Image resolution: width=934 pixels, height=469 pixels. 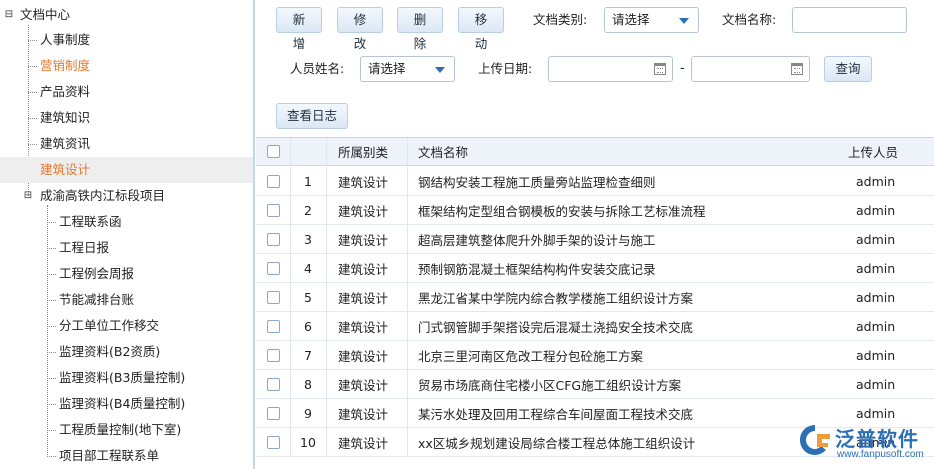 What do you see at coordinates (549, 384) in the screenshot?
I see `row-document-name: 贸易市场底商住宅楼小区CFG施工组织设计方案` at bounding box center [549, 384].